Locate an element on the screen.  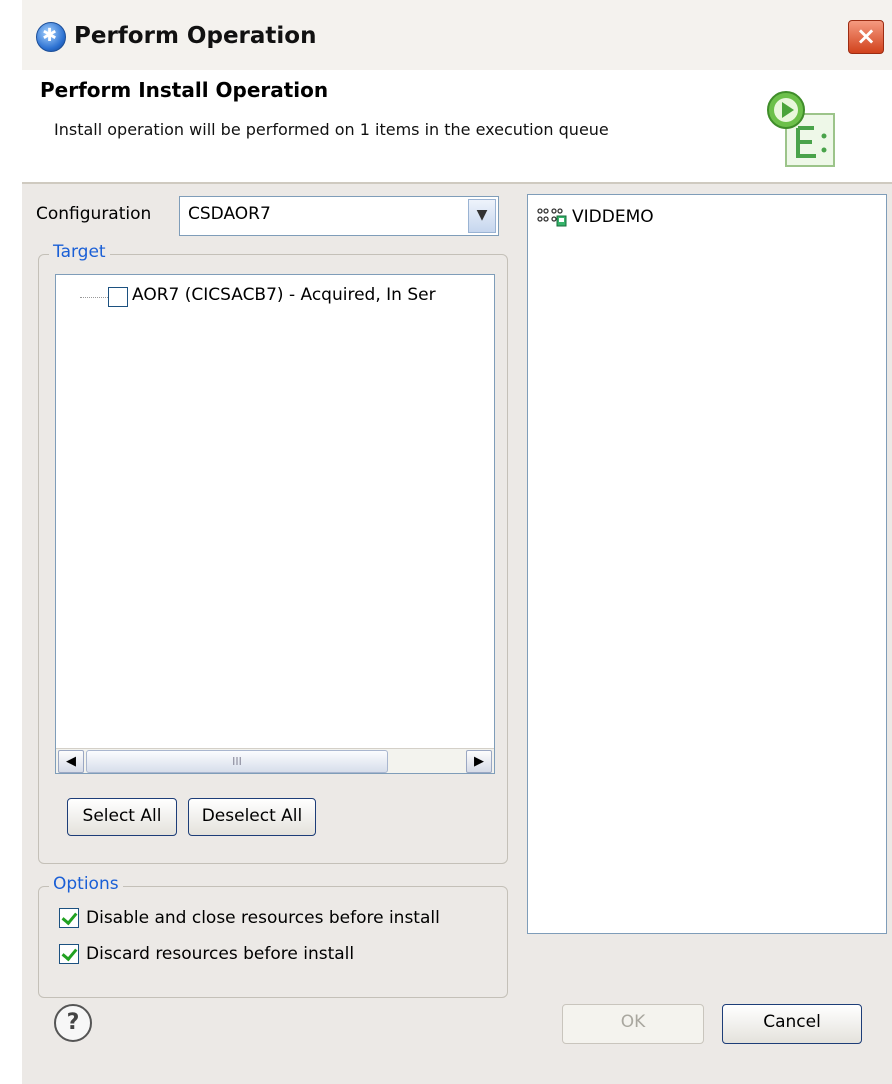
configuration-label: Configuration is located at coordinates (94, 214).